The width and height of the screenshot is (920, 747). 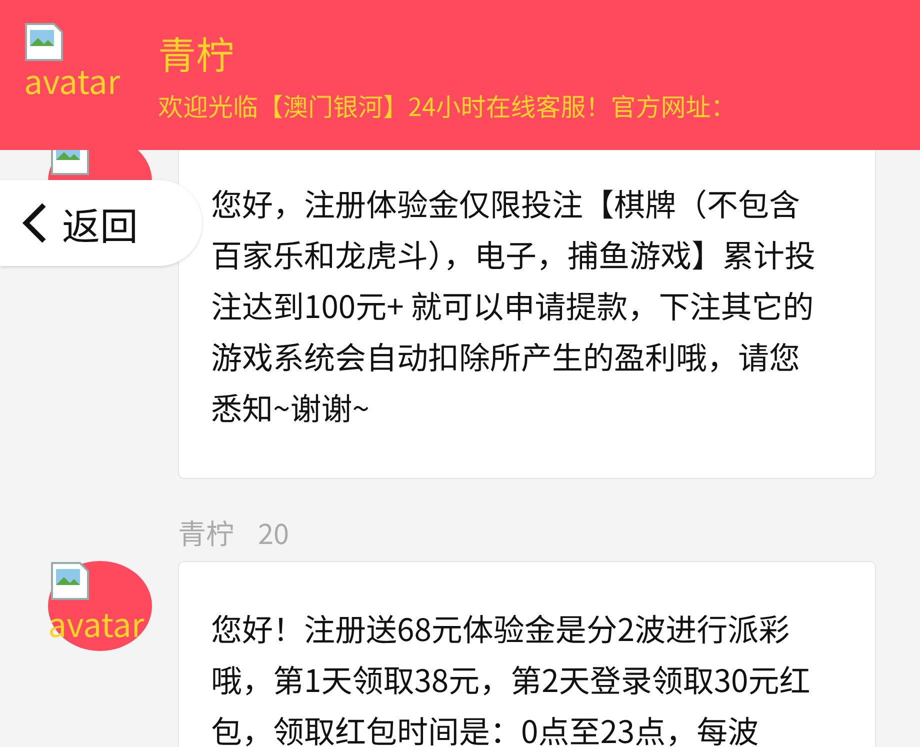 What do you see at coordinates (511, 675) in the screenshot?
I see `message-text: 您好！注册送68元体验金是分2波进行派彩哦，第1天领取38元，第2天登录领取30元红包，领取红包时间是：0点至23点，每波` at bounding box center [511, 675].